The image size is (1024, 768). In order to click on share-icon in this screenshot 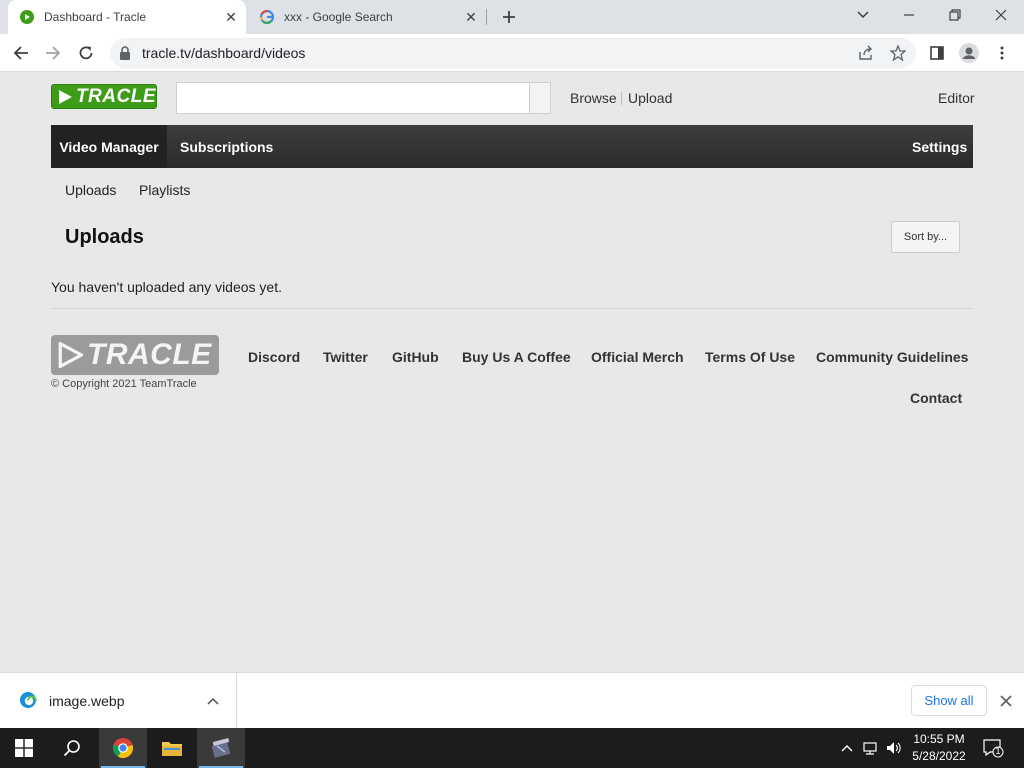, I will do `click(866, 53)`.